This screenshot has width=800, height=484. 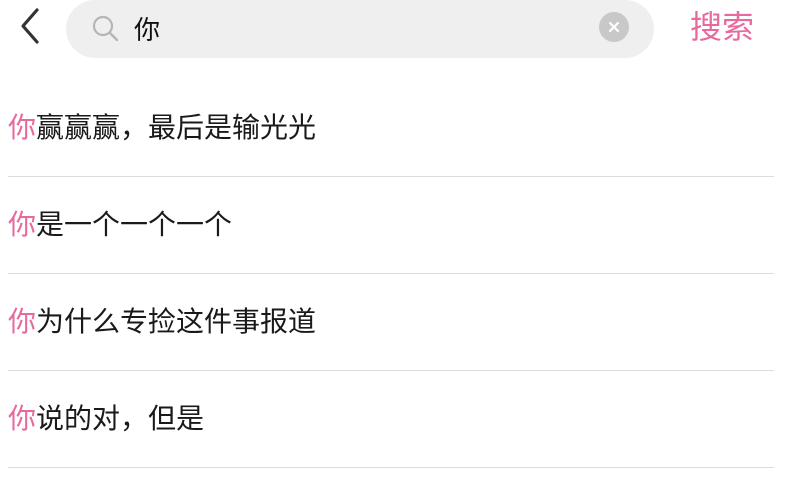 I want to click on suggestion-rest: 赢赢赢，最后是输光光, so click(x=176, y=127).